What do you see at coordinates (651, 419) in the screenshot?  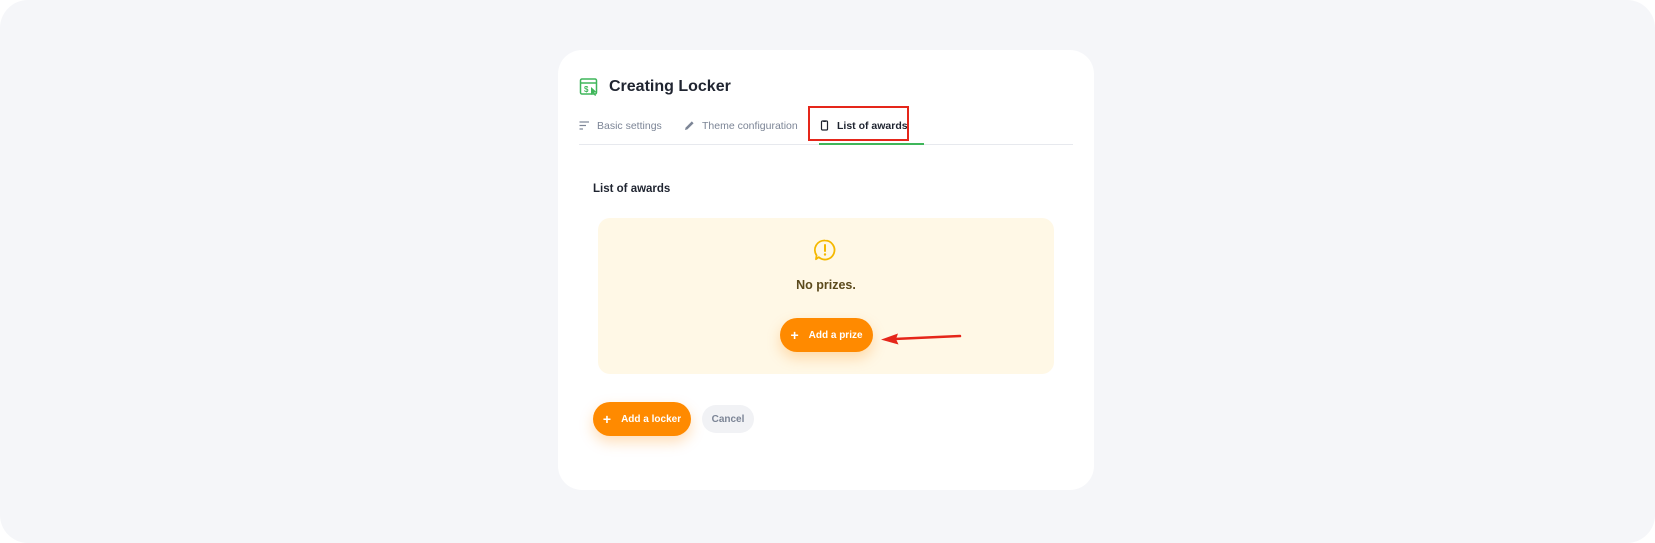 I see `add-locker-label: Add a locker` at bounding box center [651, 419].